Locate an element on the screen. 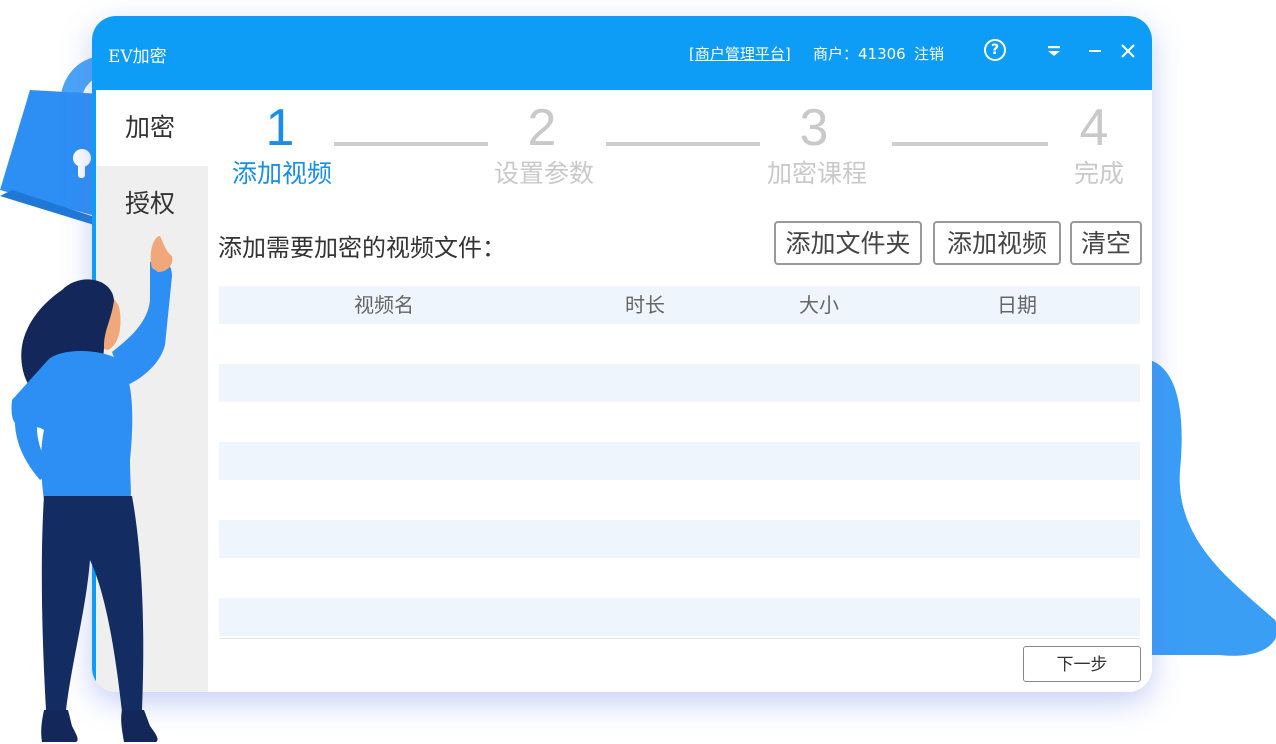  step-1-number: 1 is located at coordinates (280, 128).